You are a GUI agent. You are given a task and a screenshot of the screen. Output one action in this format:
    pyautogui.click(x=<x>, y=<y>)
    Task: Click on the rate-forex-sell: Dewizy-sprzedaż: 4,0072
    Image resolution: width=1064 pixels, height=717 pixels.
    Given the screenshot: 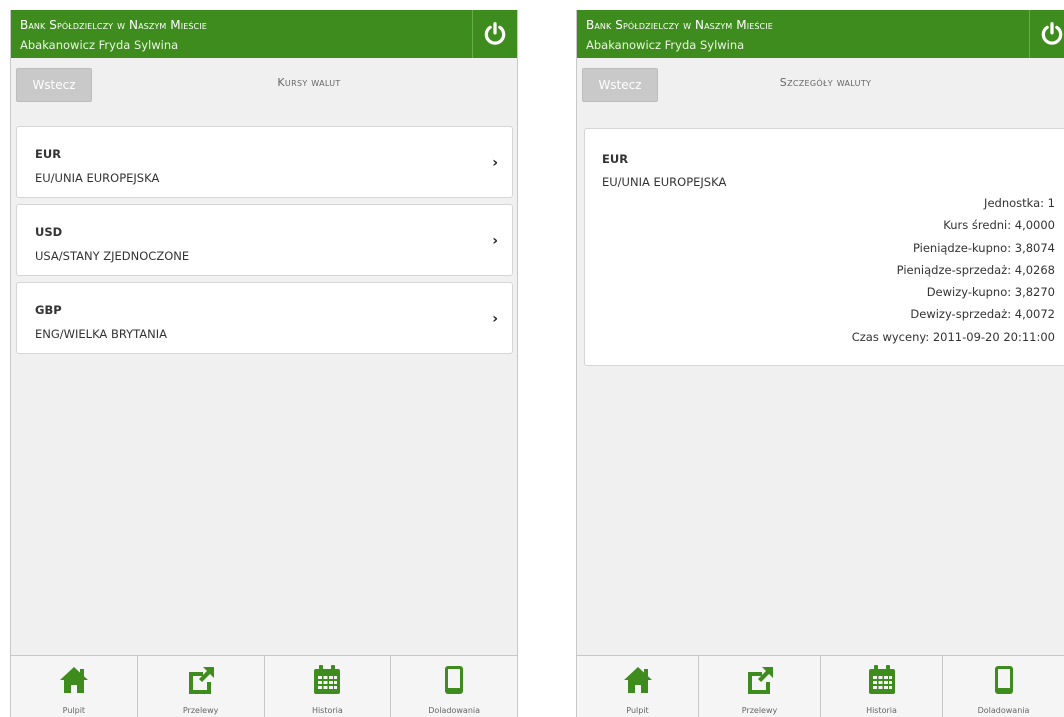 What is the action you would take?
    pyautogui.click(x=982, y=314)
    